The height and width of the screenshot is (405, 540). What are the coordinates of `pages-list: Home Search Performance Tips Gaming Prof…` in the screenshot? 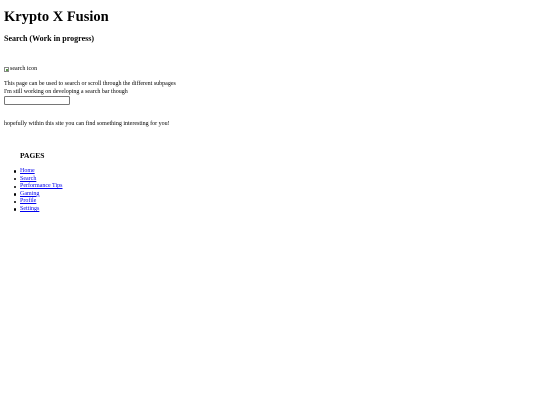 It's located at (38, 191).